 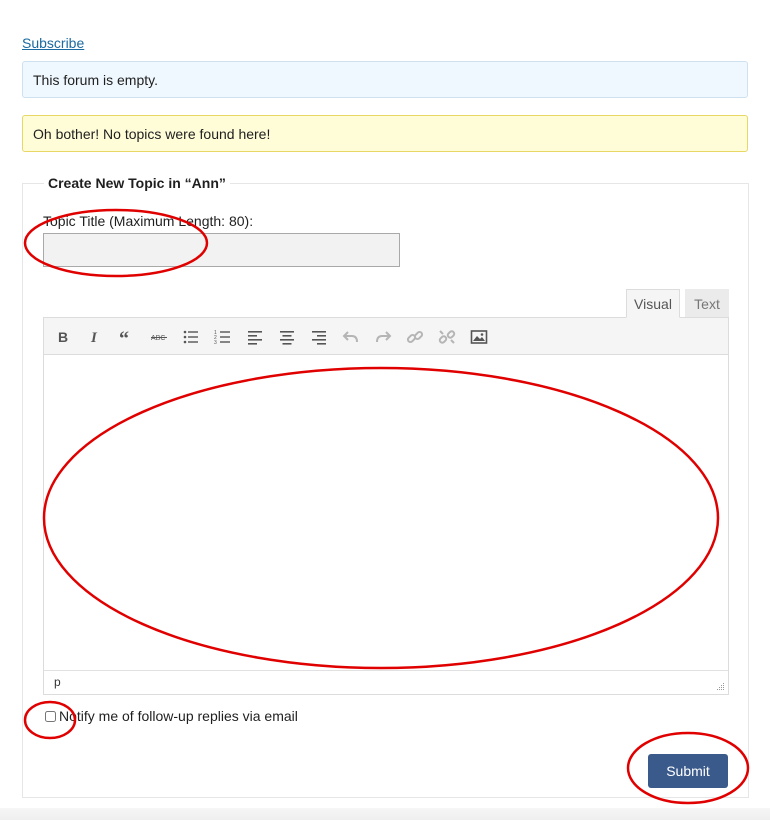 I want to click on form-legend: Create New Topic in “Ann”, so click(x=137, y=183).